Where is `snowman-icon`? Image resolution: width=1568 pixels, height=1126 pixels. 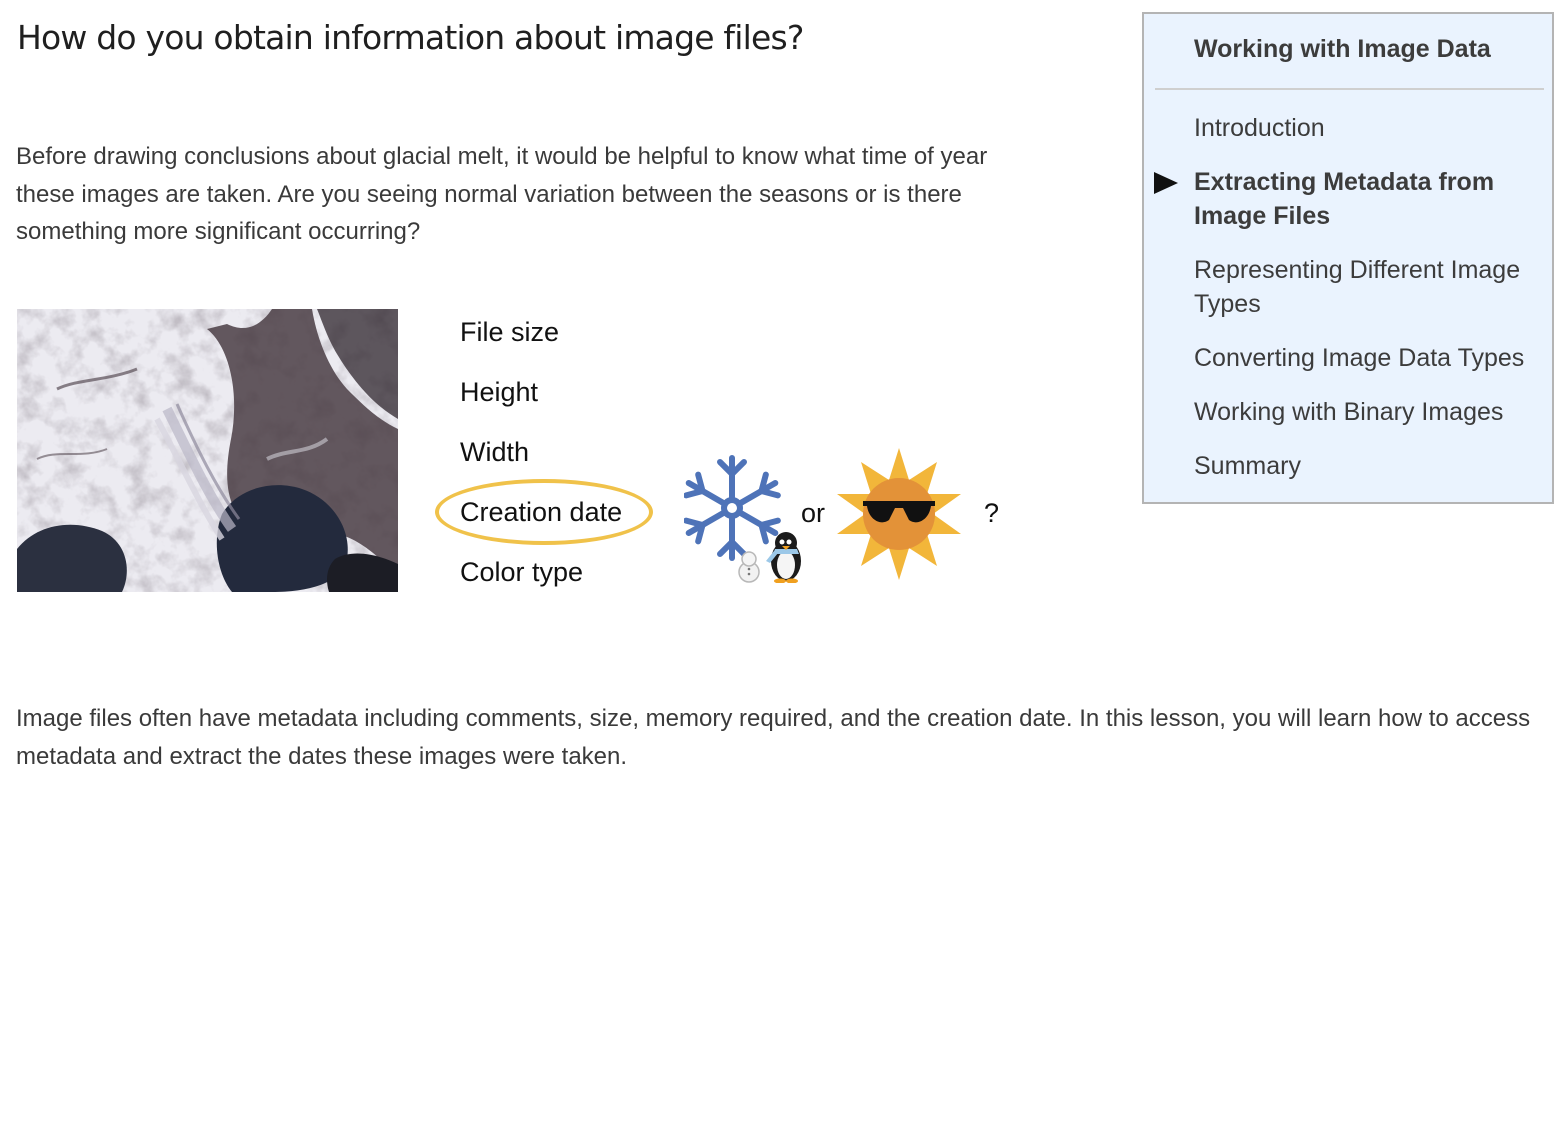
snowman-icon is located at coordinates (749, 567).